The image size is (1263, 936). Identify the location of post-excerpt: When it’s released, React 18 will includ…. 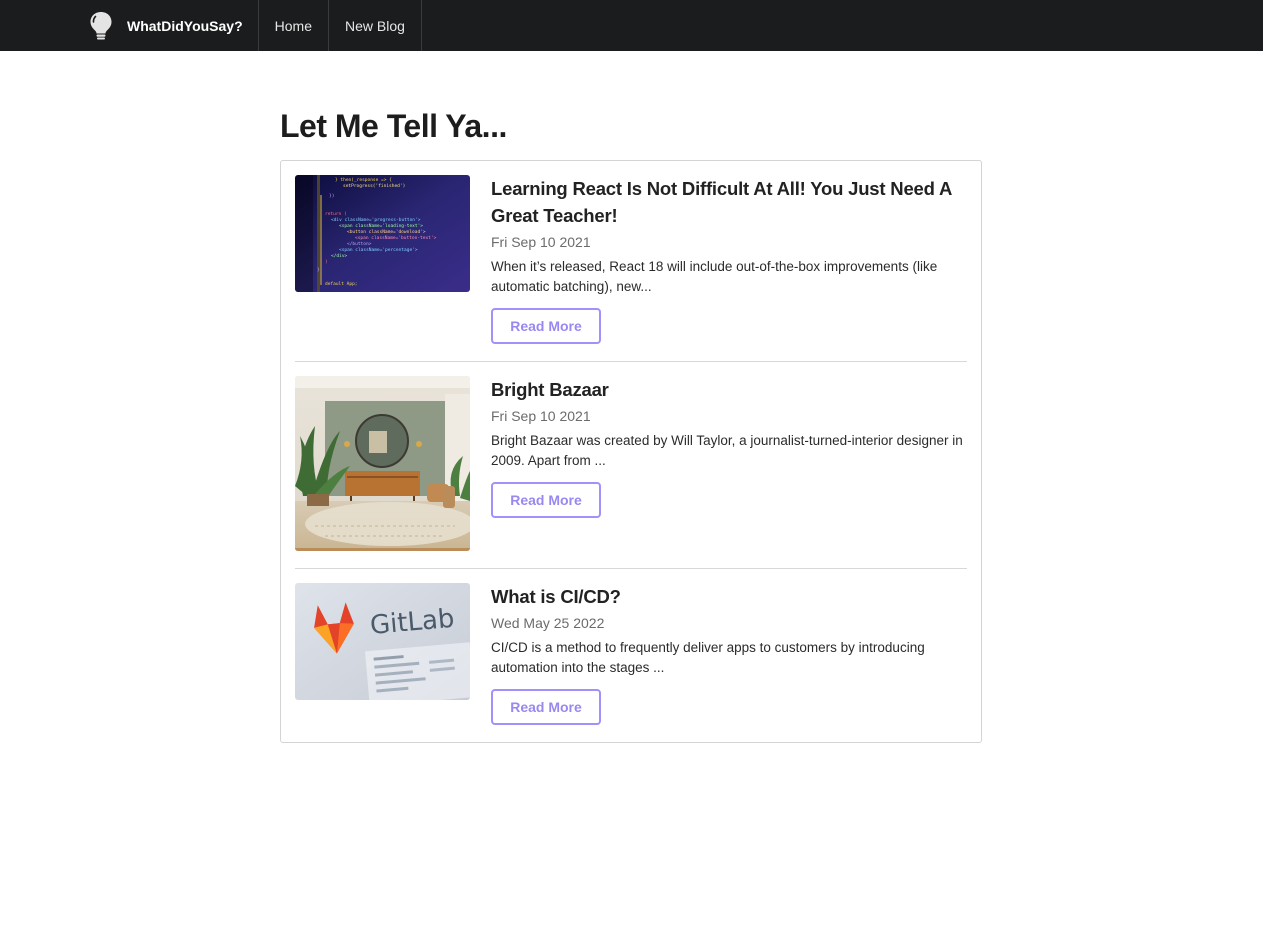
(714, 276).